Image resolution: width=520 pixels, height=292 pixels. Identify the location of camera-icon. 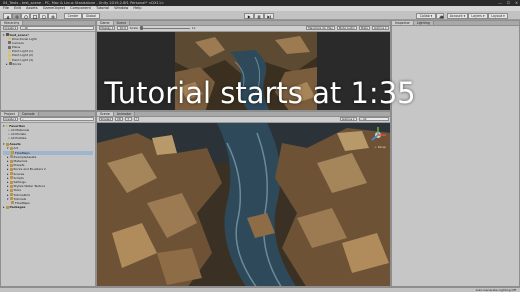
(9, 43).